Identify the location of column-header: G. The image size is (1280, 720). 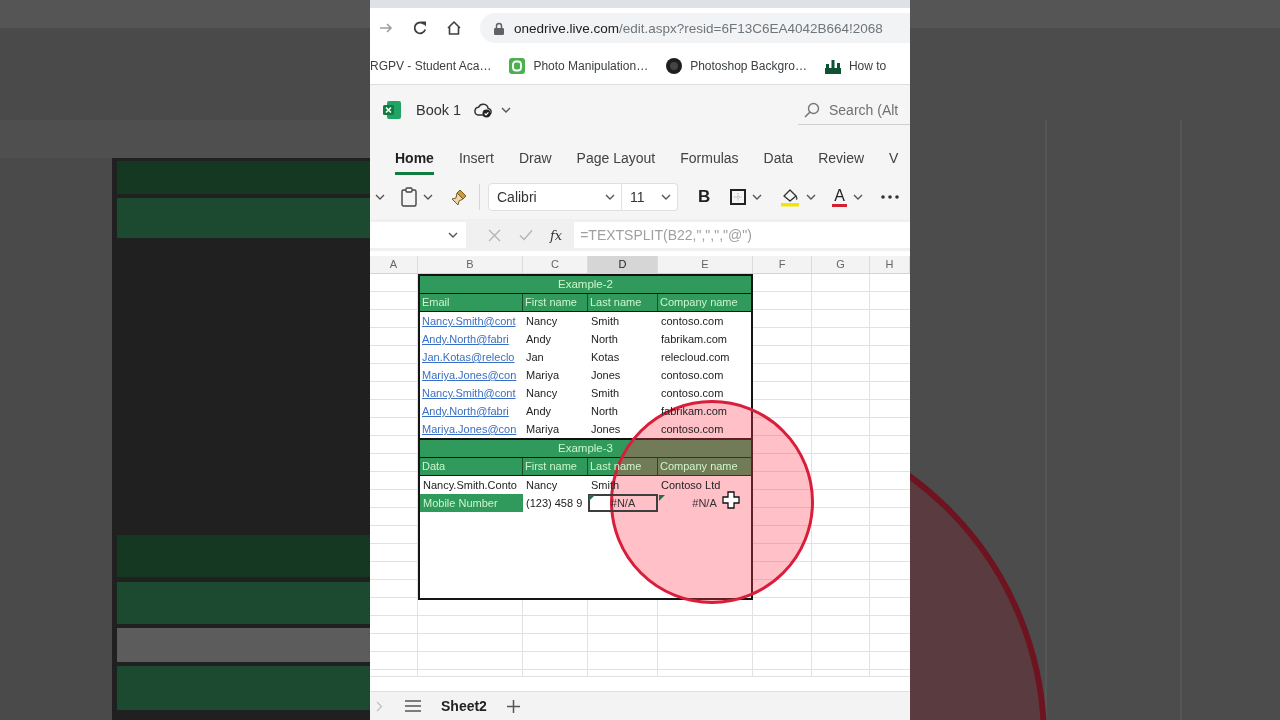
(841, 264).